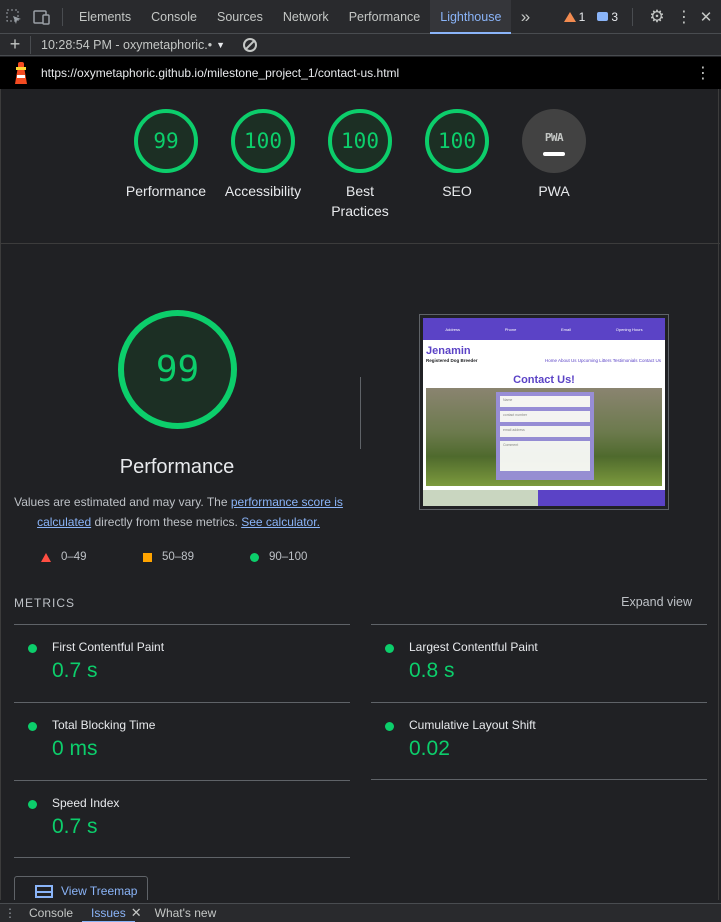 The image size is (721, 922). What do you see at coordinates (457, 191) in the screenshot?
I see `gauge-label: SEO` at bounding box center [457, 191].